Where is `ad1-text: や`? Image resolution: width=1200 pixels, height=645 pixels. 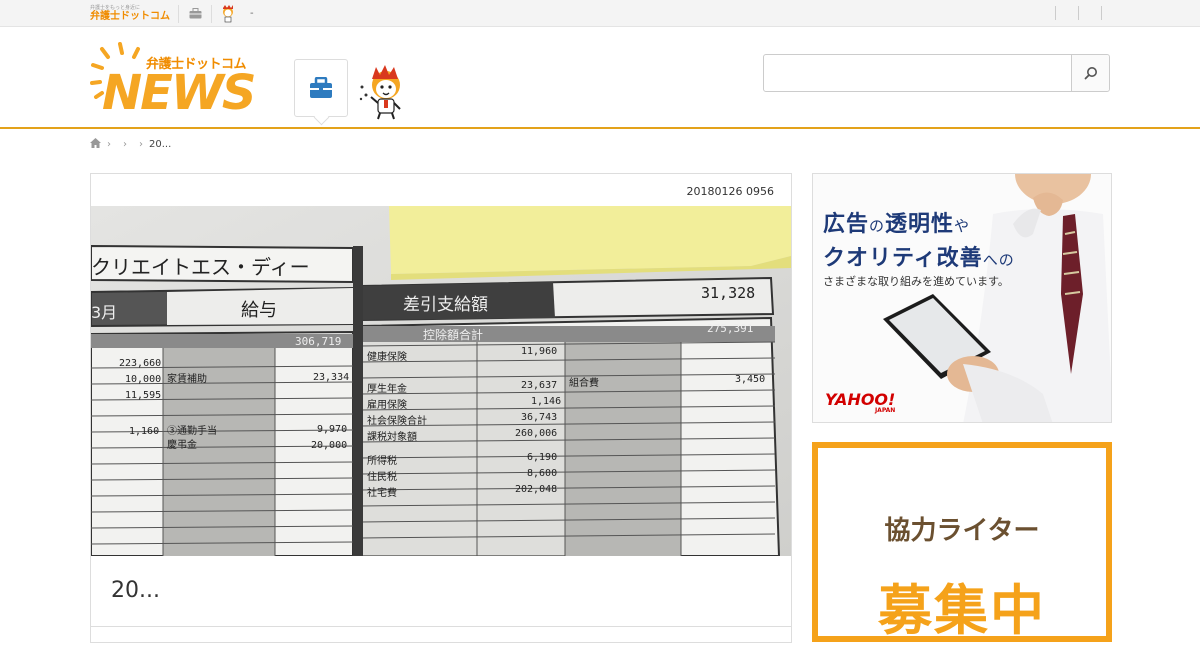
ad1-text: や is located at coordinates (962, 226).